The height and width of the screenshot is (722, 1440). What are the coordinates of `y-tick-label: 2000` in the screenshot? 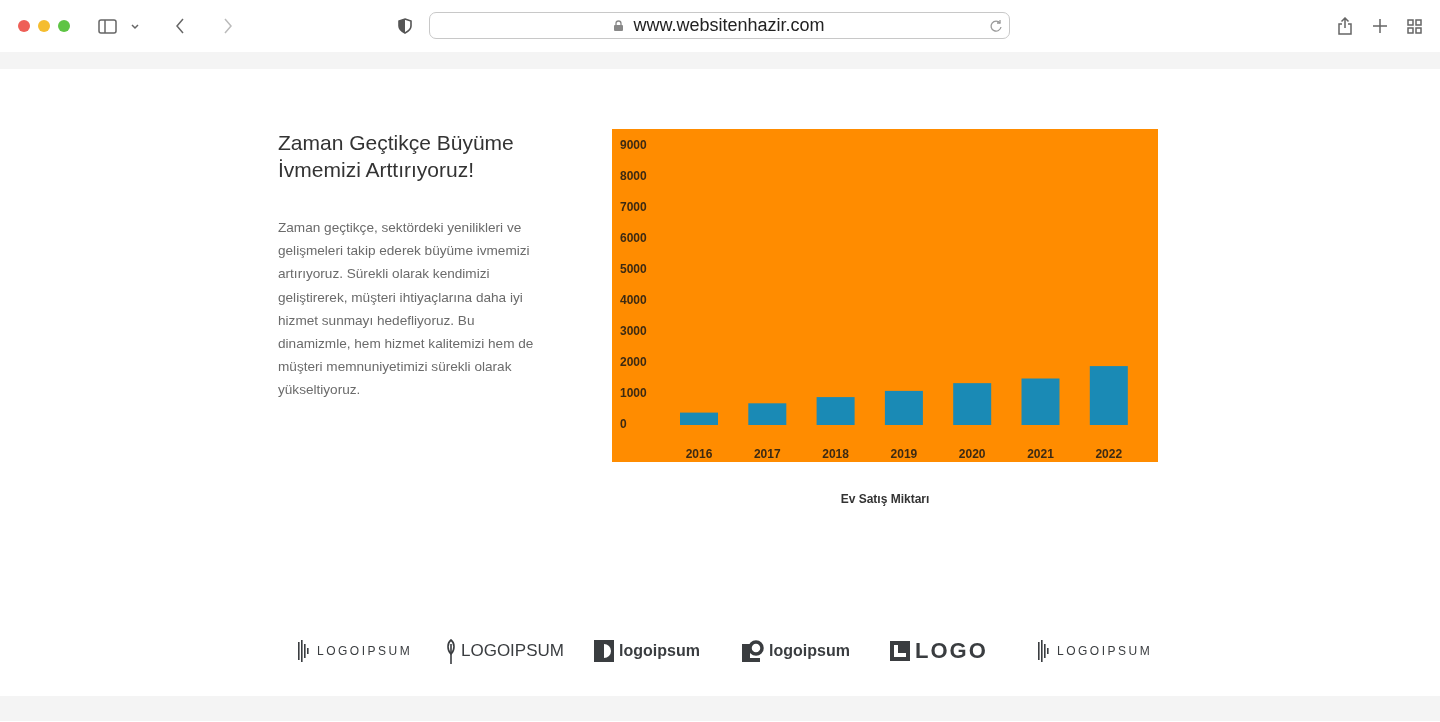 It's located at (633, 362).